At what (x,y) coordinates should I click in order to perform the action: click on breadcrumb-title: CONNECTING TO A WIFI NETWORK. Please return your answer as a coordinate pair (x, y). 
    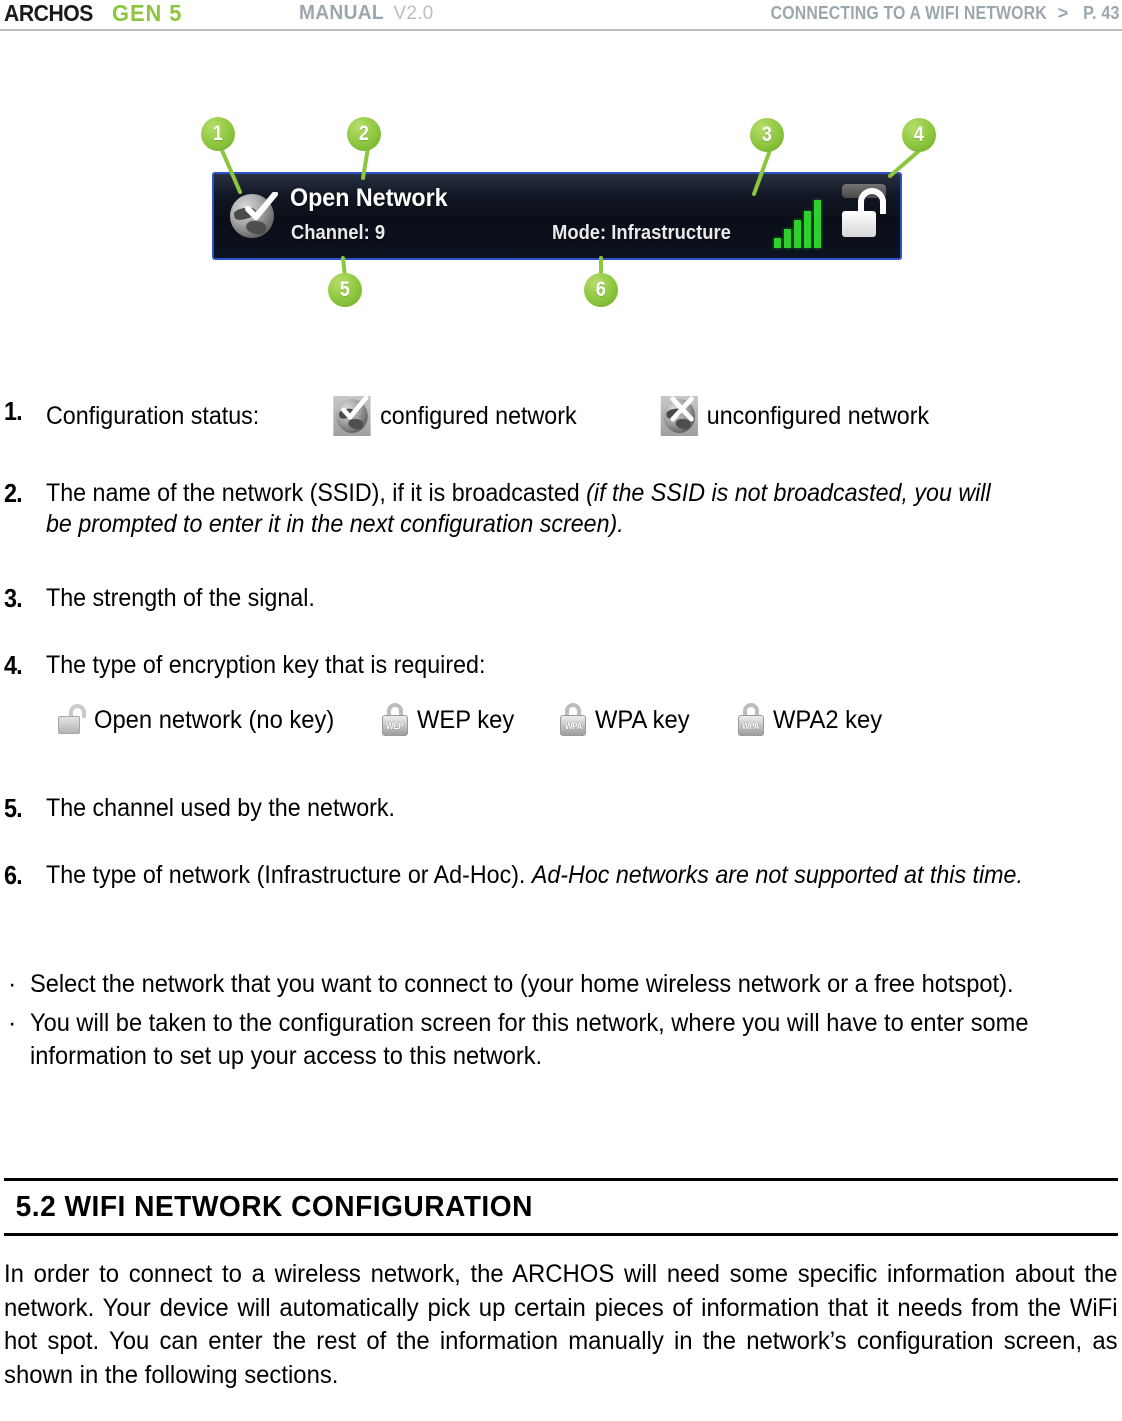
    Looking at the image, I should click on (908, 13).